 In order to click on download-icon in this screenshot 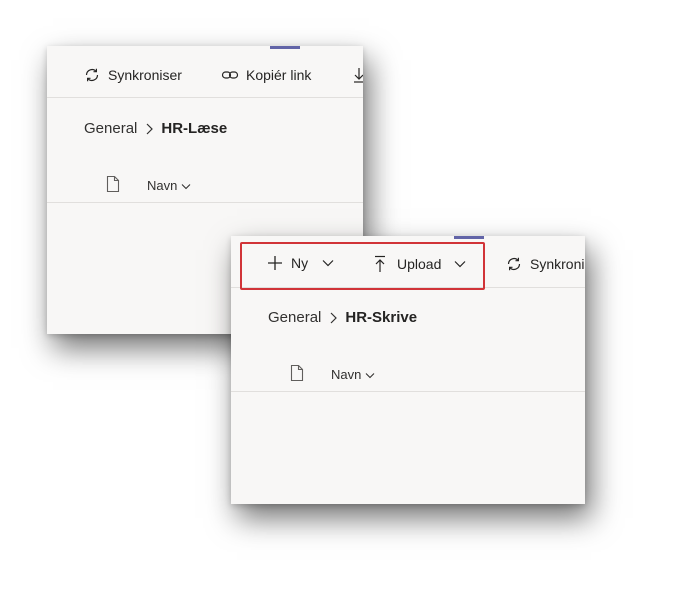, I will do `click(357, 75)`.